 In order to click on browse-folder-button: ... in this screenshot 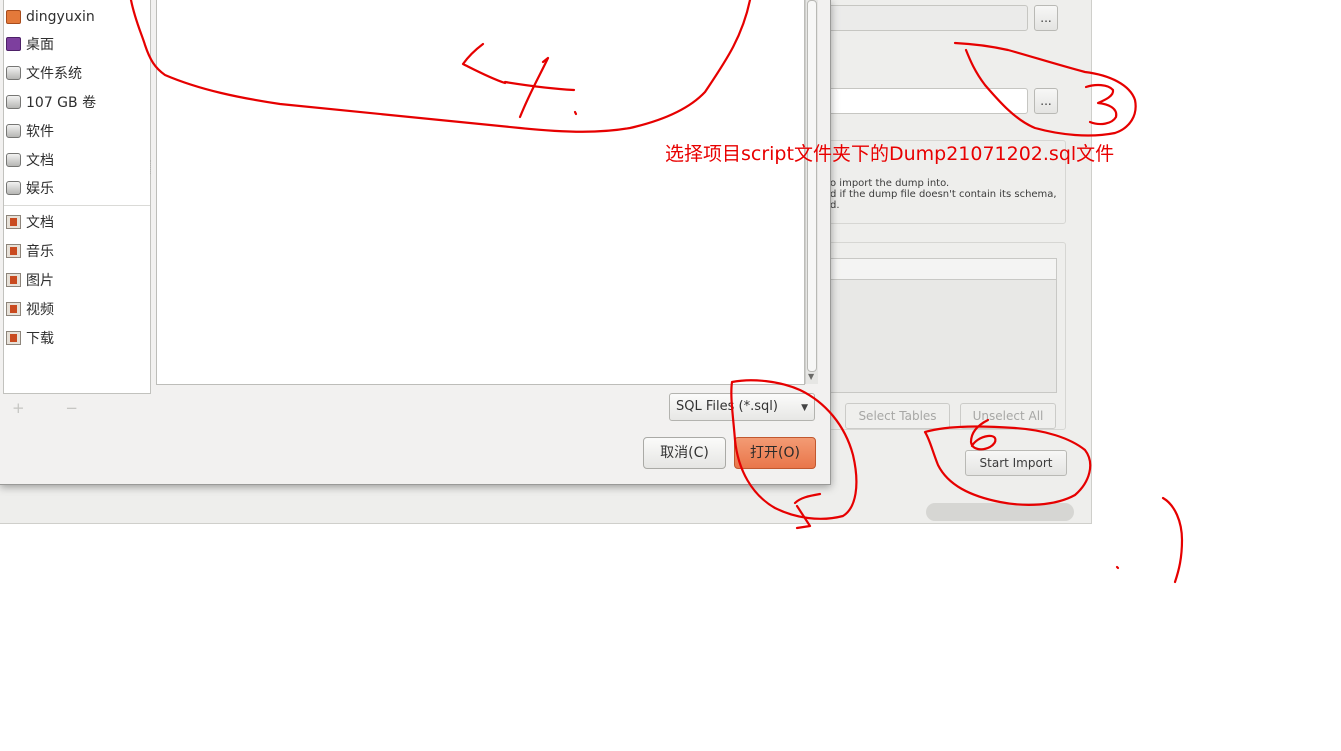, I will do `click(1046, 18)`.